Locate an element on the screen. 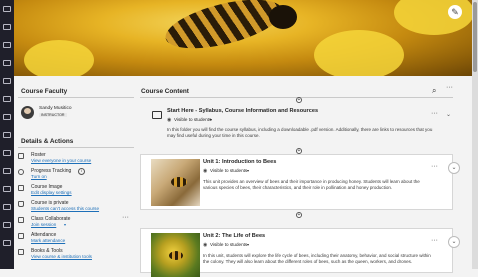 The image size is (478, 277). bookmark-icon is located at coordinates (7, 225).